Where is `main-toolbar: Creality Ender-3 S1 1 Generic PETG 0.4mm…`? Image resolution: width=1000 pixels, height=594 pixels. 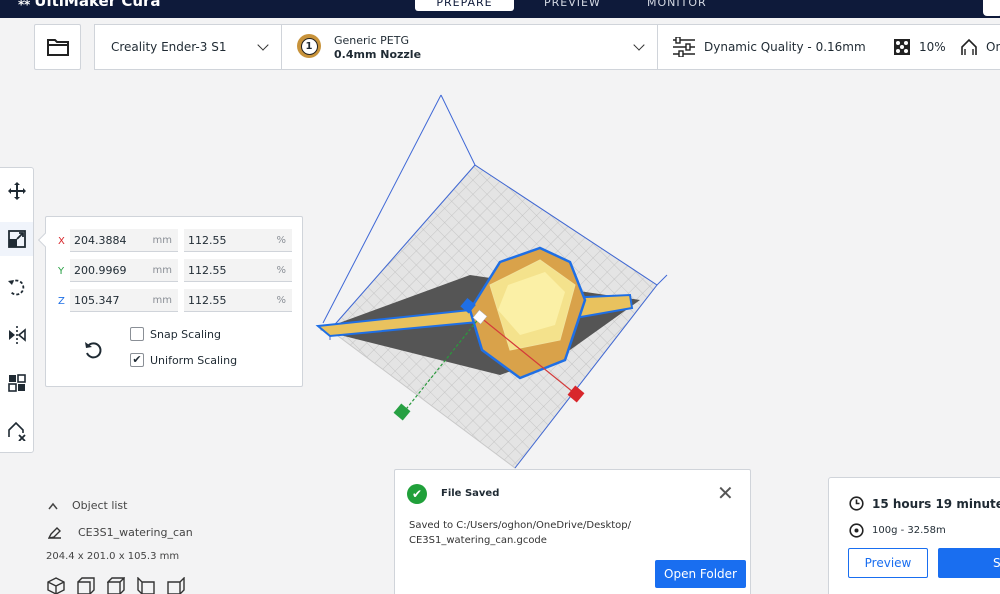 main-toolbar: Creality Ender-3 S1 1 Generic PETG 0.4mm… is located at coordinates (547, 47).